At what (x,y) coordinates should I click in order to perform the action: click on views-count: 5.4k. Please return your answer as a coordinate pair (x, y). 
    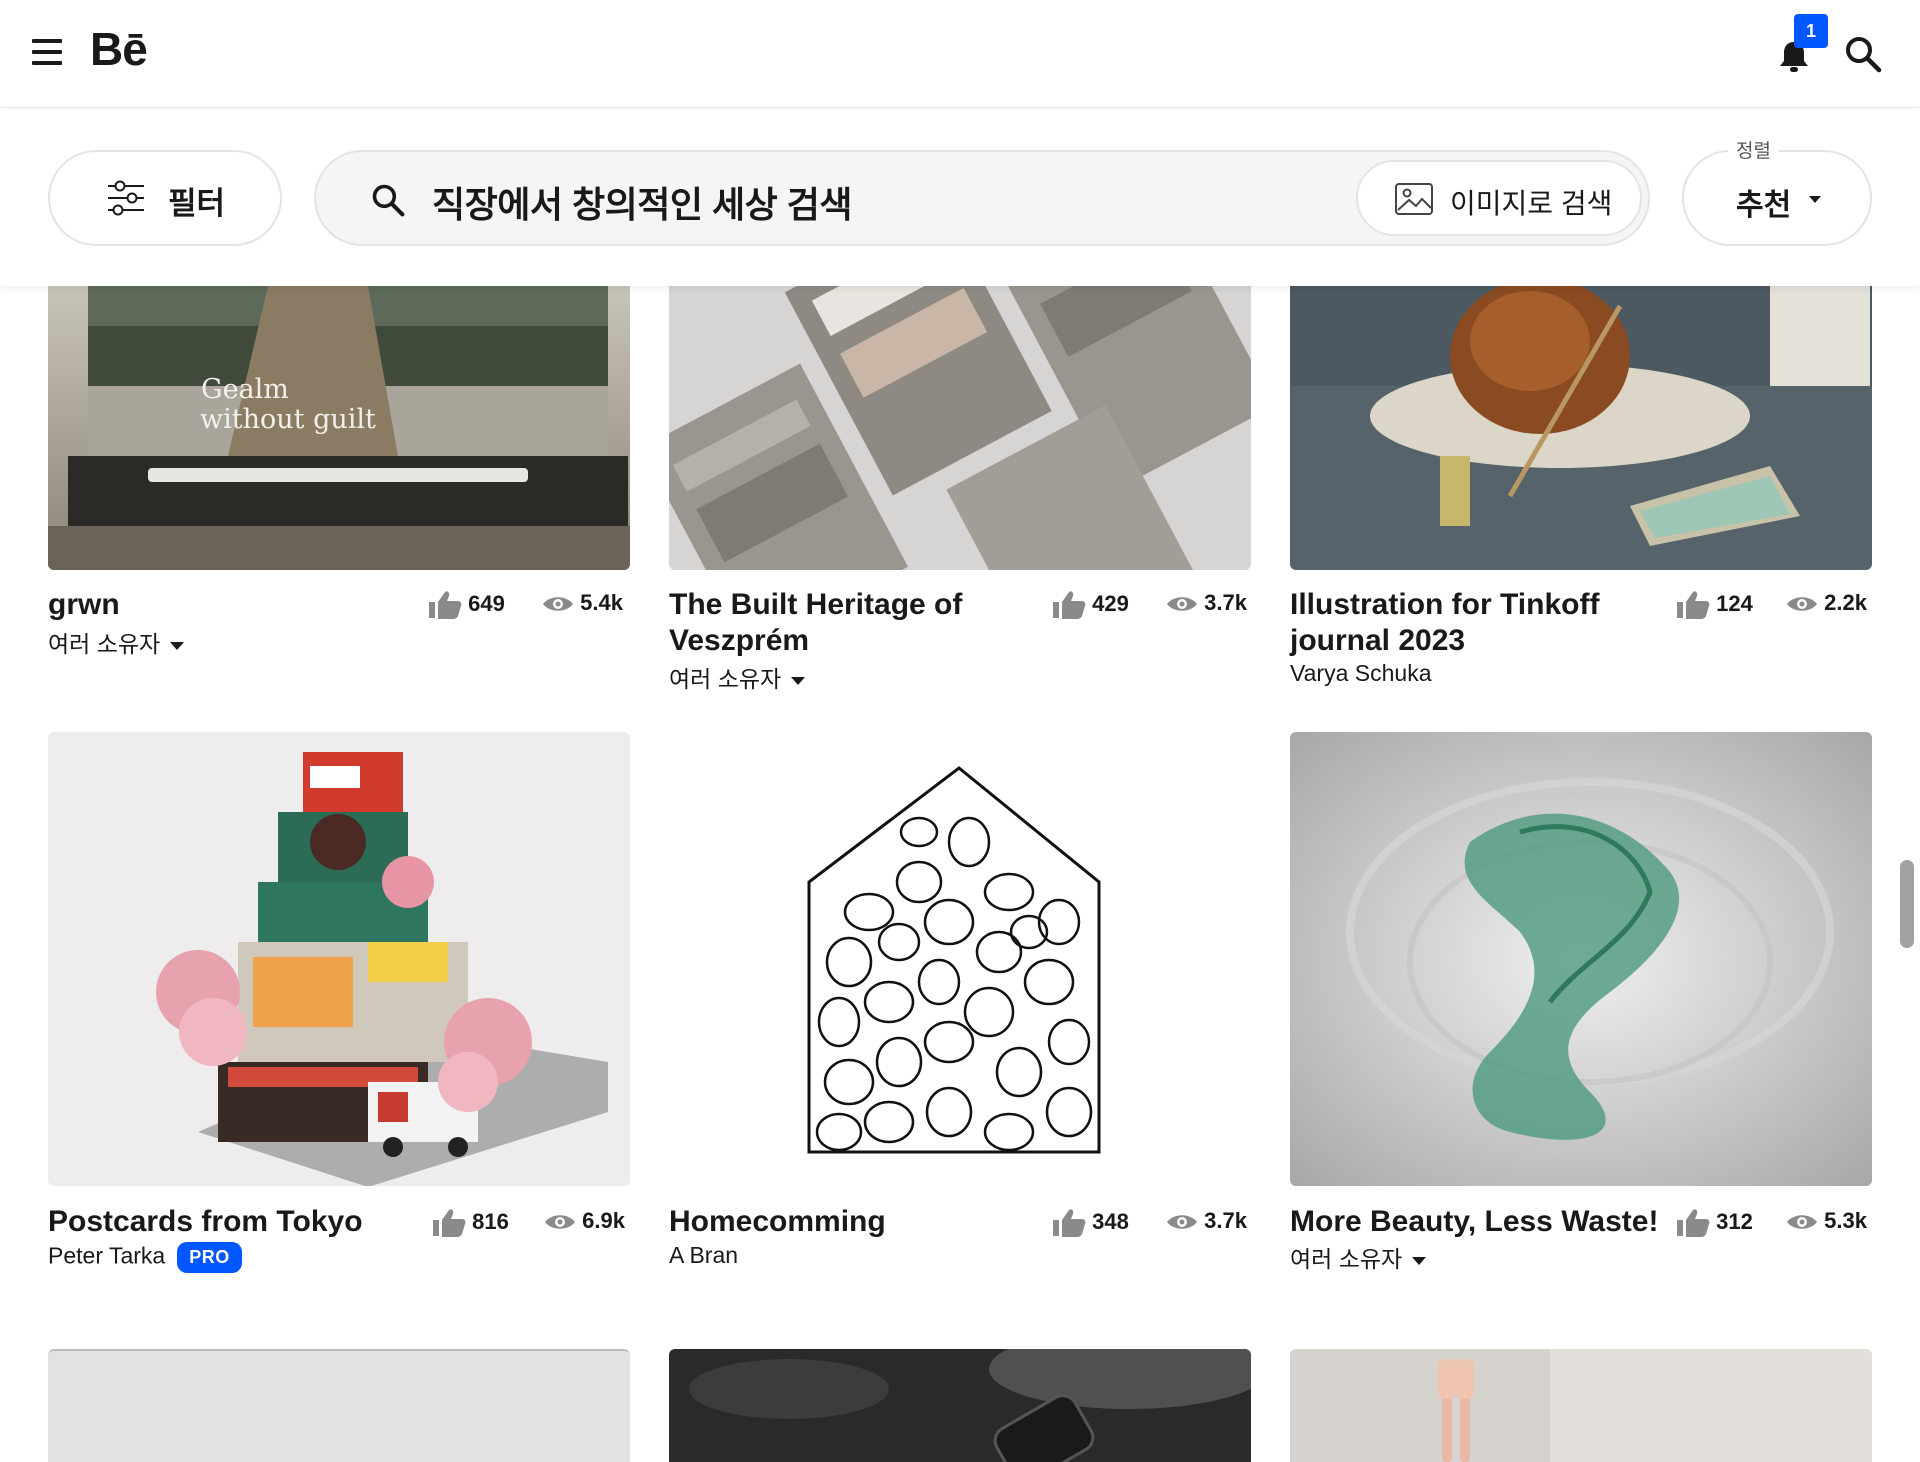
    Looking at the image, I should click on (601, 602).